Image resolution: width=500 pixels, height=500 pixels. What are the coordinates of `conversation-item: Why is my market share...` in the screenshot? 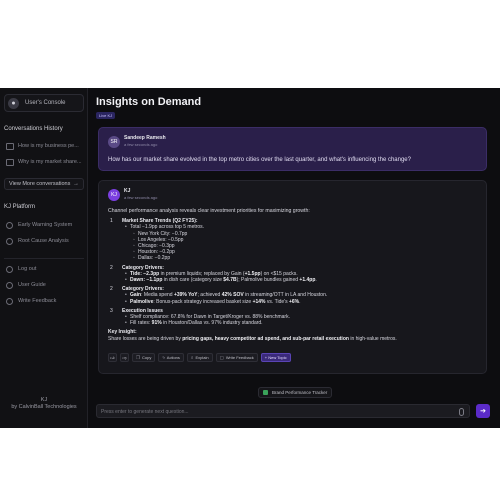 It's located at (44, 162).